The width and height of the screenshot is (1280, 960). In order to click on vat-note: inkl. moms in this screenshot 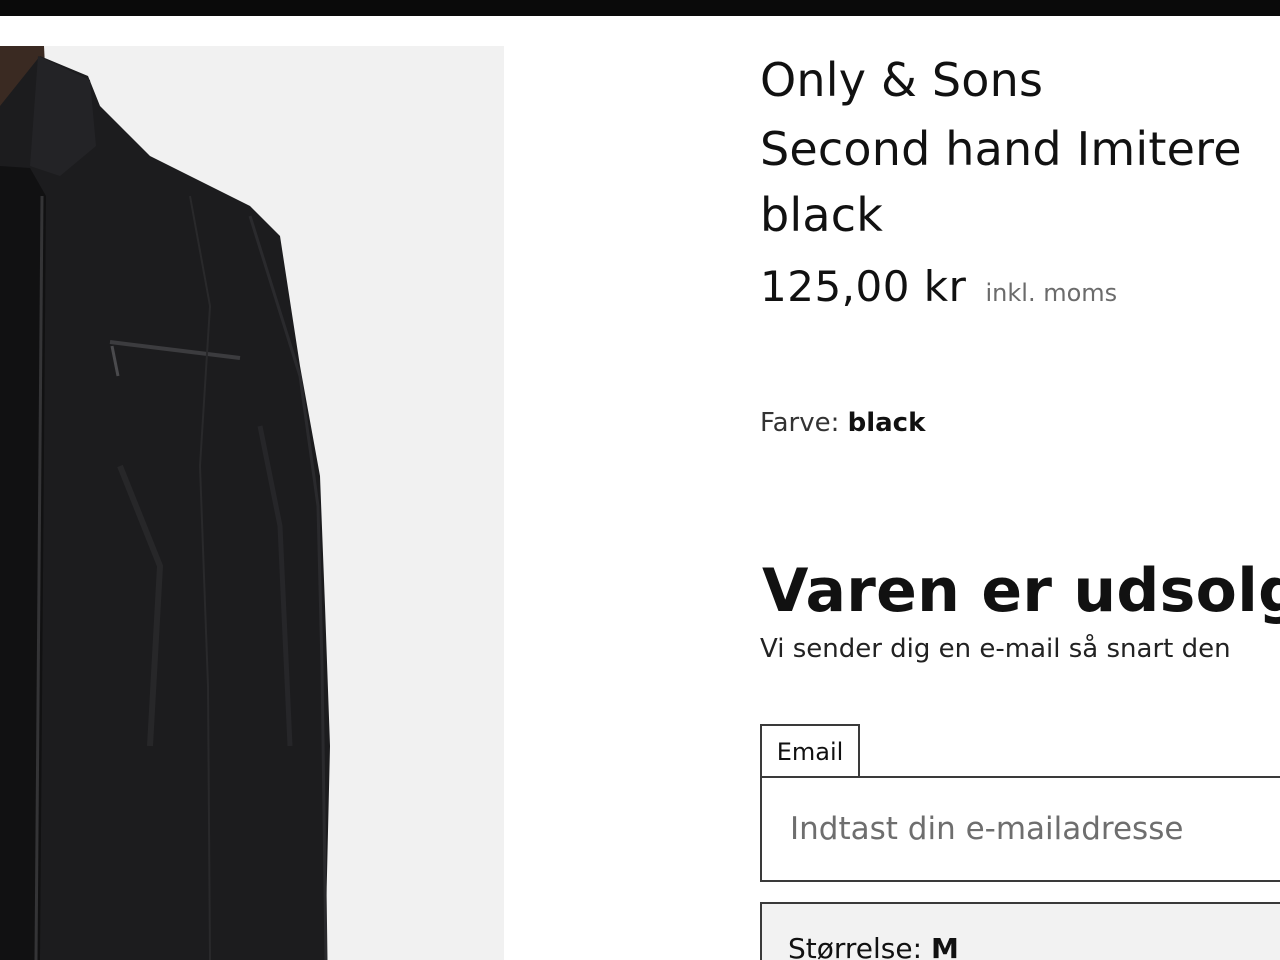, I will do `click(1051, 293)`.